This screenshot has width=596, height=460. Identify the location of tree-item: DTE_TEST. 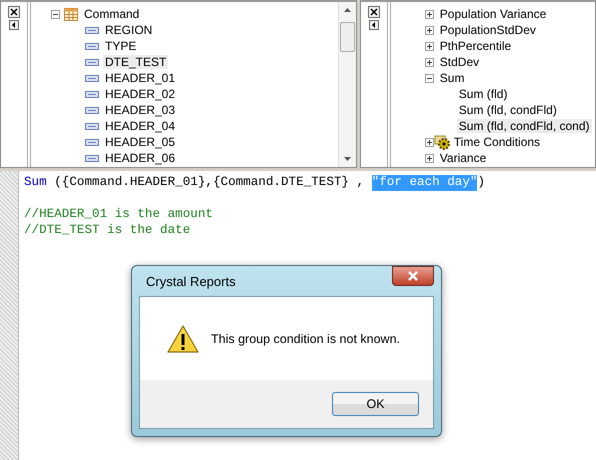
(135, 62).